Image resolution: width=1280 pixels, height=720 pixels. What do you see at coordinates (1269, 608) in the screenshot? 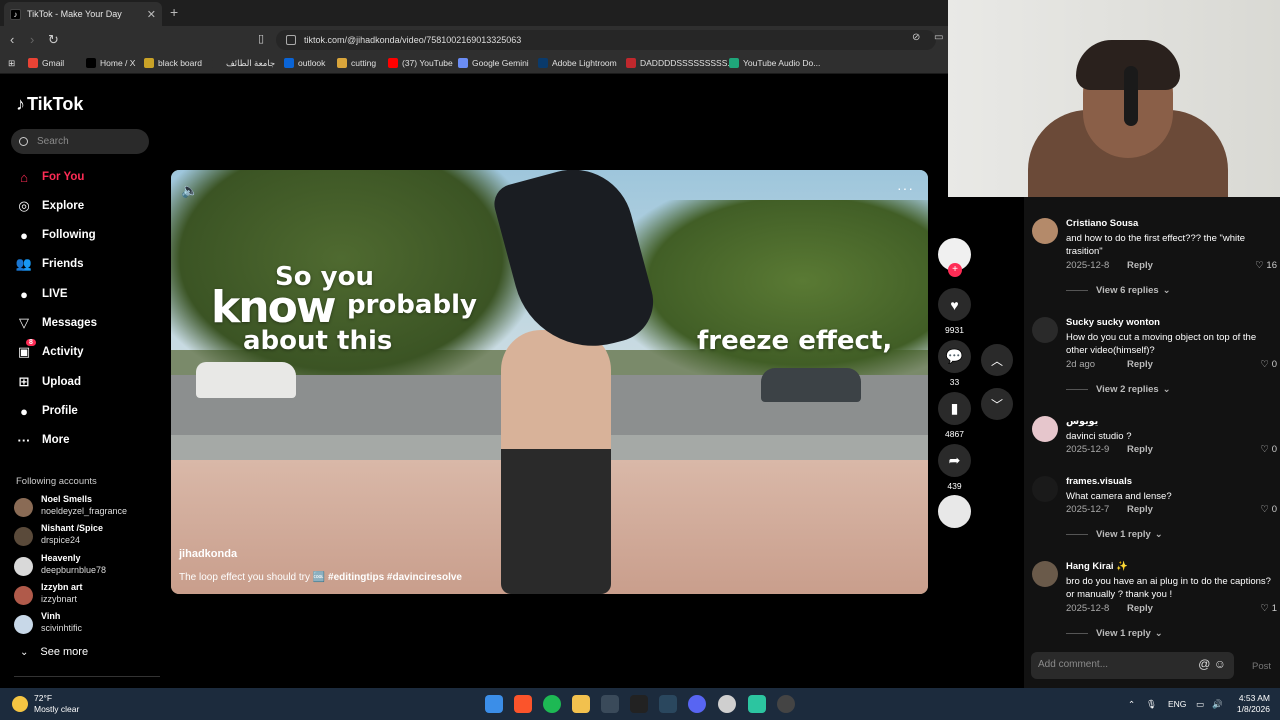
I see `comment-like: ♡ 1` at bounding box center [1269, 608].